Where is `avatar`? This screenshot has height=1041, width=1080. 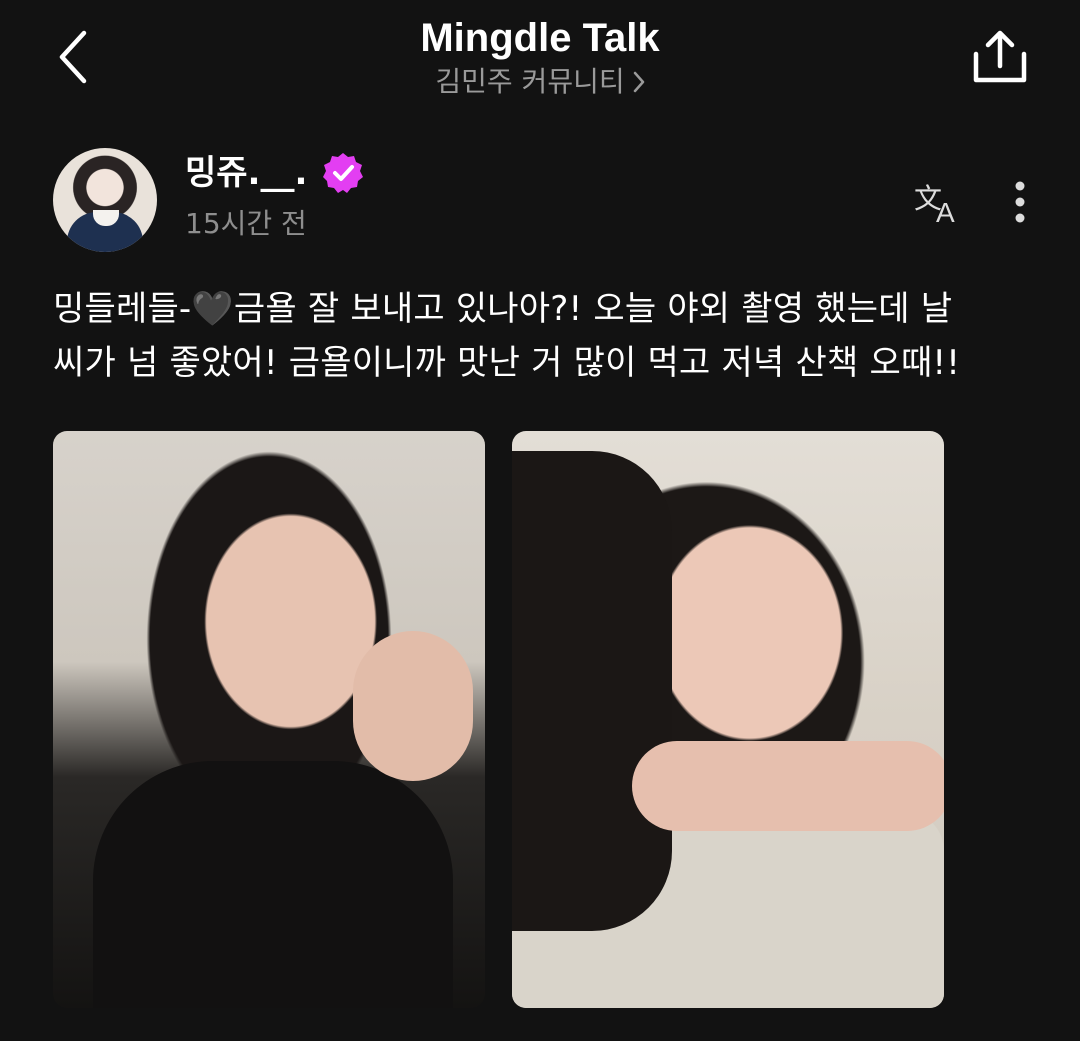 avatar is located at coordinates (105, 200).